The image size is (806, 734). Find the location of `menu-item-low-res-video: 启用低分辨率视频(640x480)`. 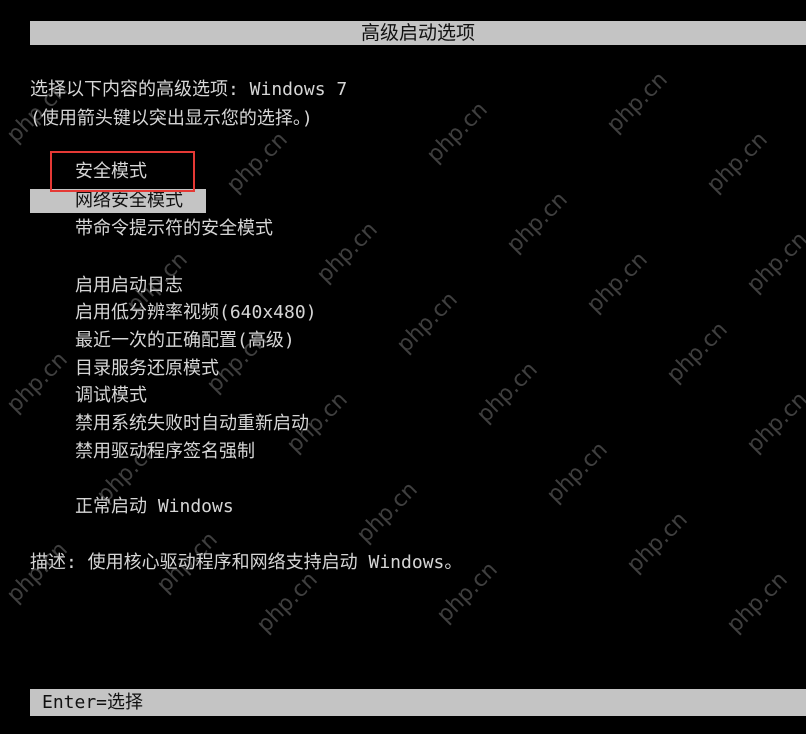

menu-item-low-res-video: 启用低分辨率视频(640x480) is located at coordinates (196, 313).